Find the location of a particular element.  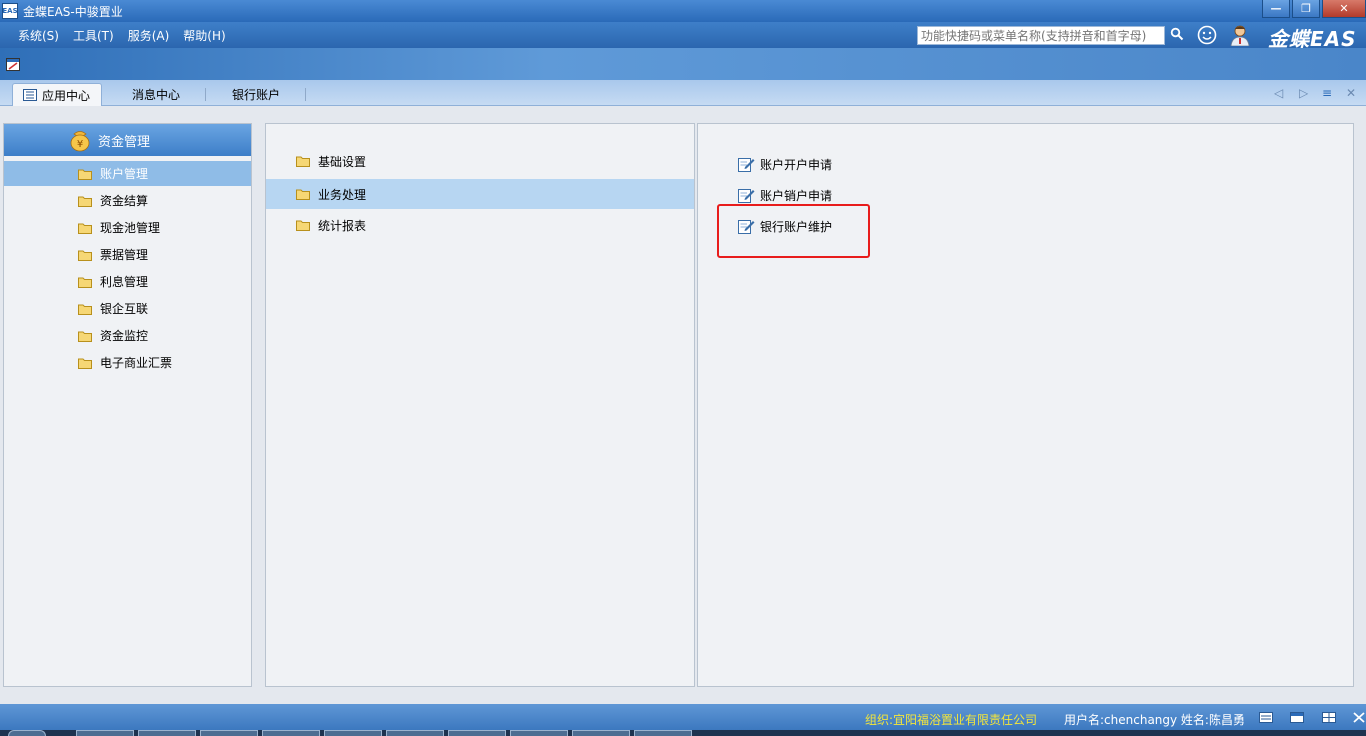

left-nav-item-cash-pool: 现金池管理 is located at coordinates (127, 227).